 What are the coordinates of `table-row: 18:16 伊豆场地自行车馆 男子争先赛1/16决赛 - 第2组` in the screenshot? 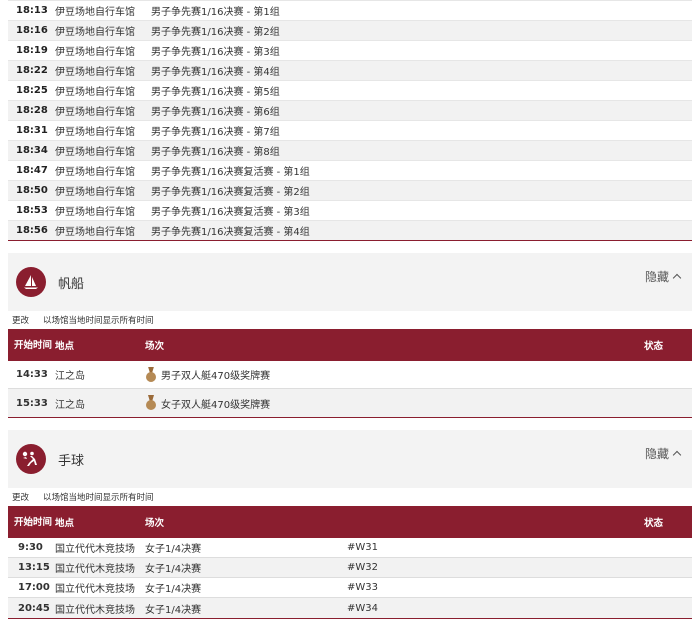 It's located at (350, 31).